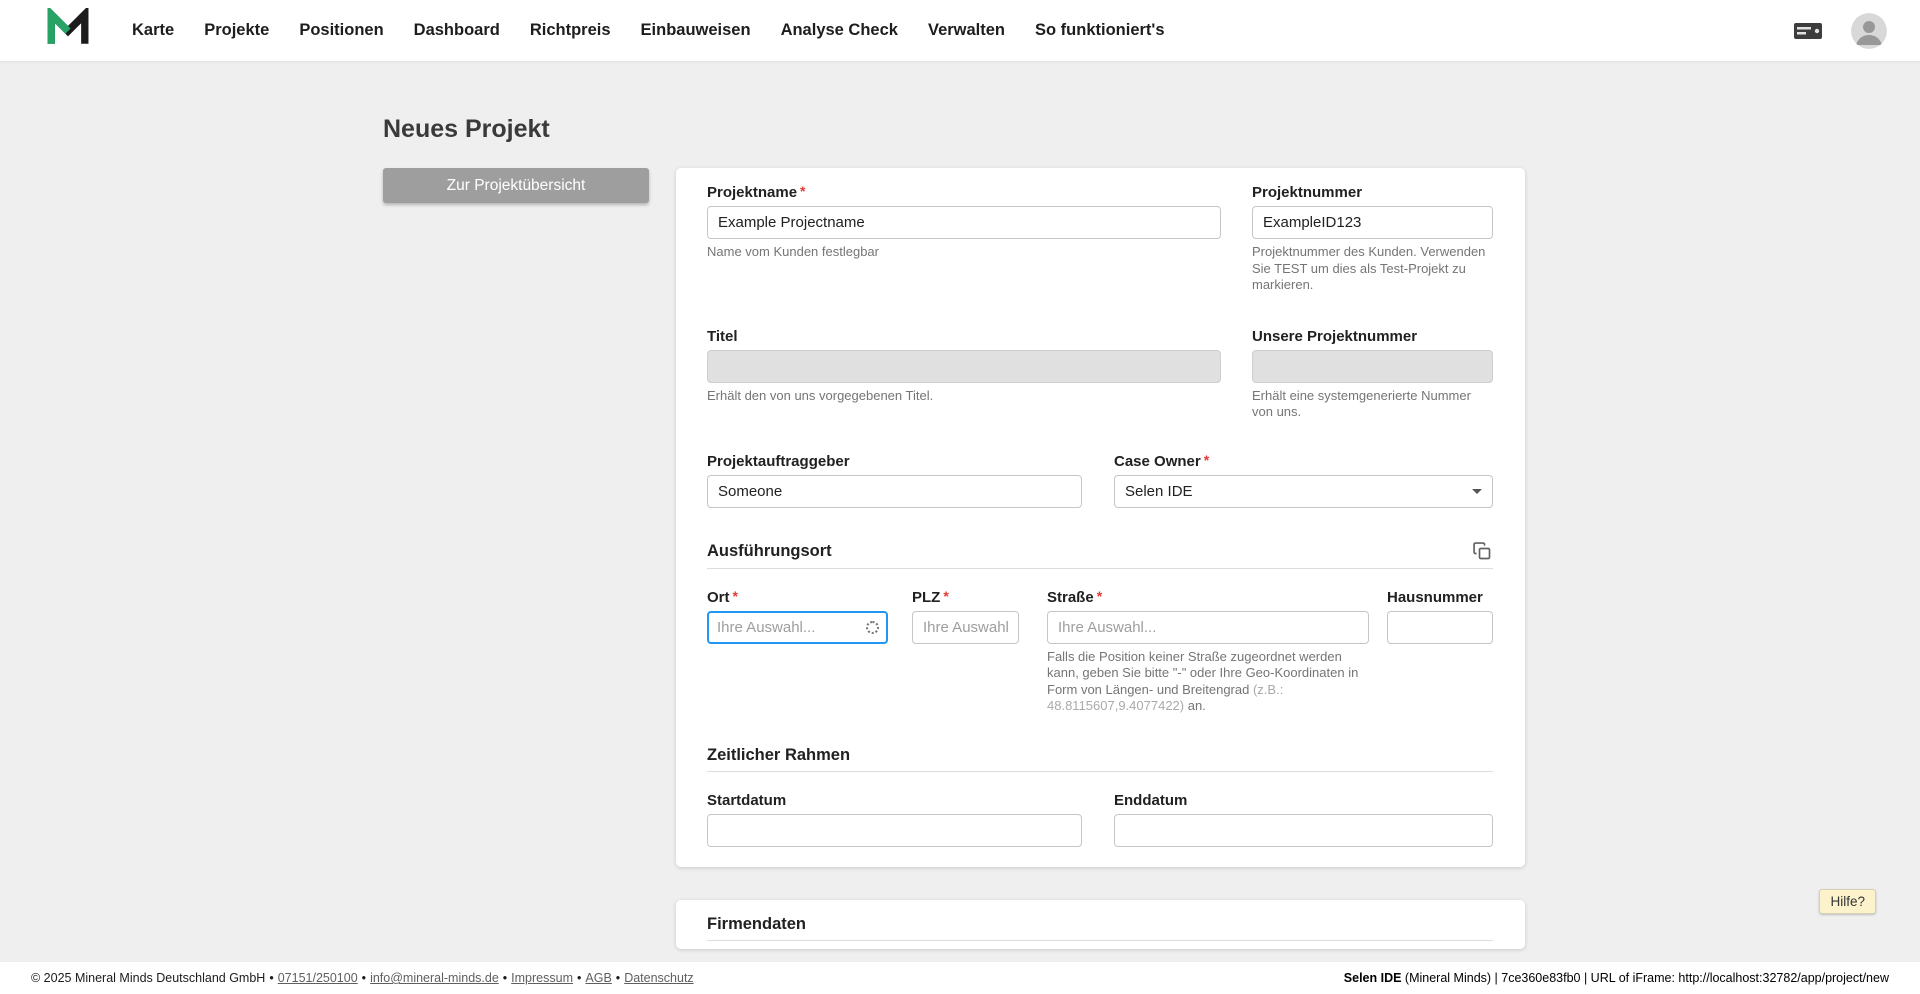  Describe the element at coordinates (696, 30) in the screenshot. I see `nav-item-einbauweisen: Einbauweisen` at that location.